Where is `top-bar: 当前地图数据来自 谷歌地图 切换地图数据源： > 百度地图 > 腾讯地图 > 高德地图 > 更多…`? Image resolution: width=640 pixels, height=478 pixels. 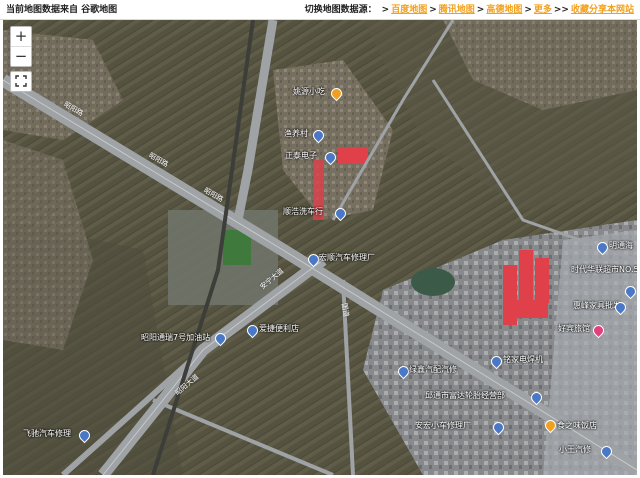 top-bar: 当前地图数据来自 谷歌地图 切换地图数据源： > 百度地图 > 腾讯地图 > 高德地图 > 更多… is located at coordinates (320, 10).